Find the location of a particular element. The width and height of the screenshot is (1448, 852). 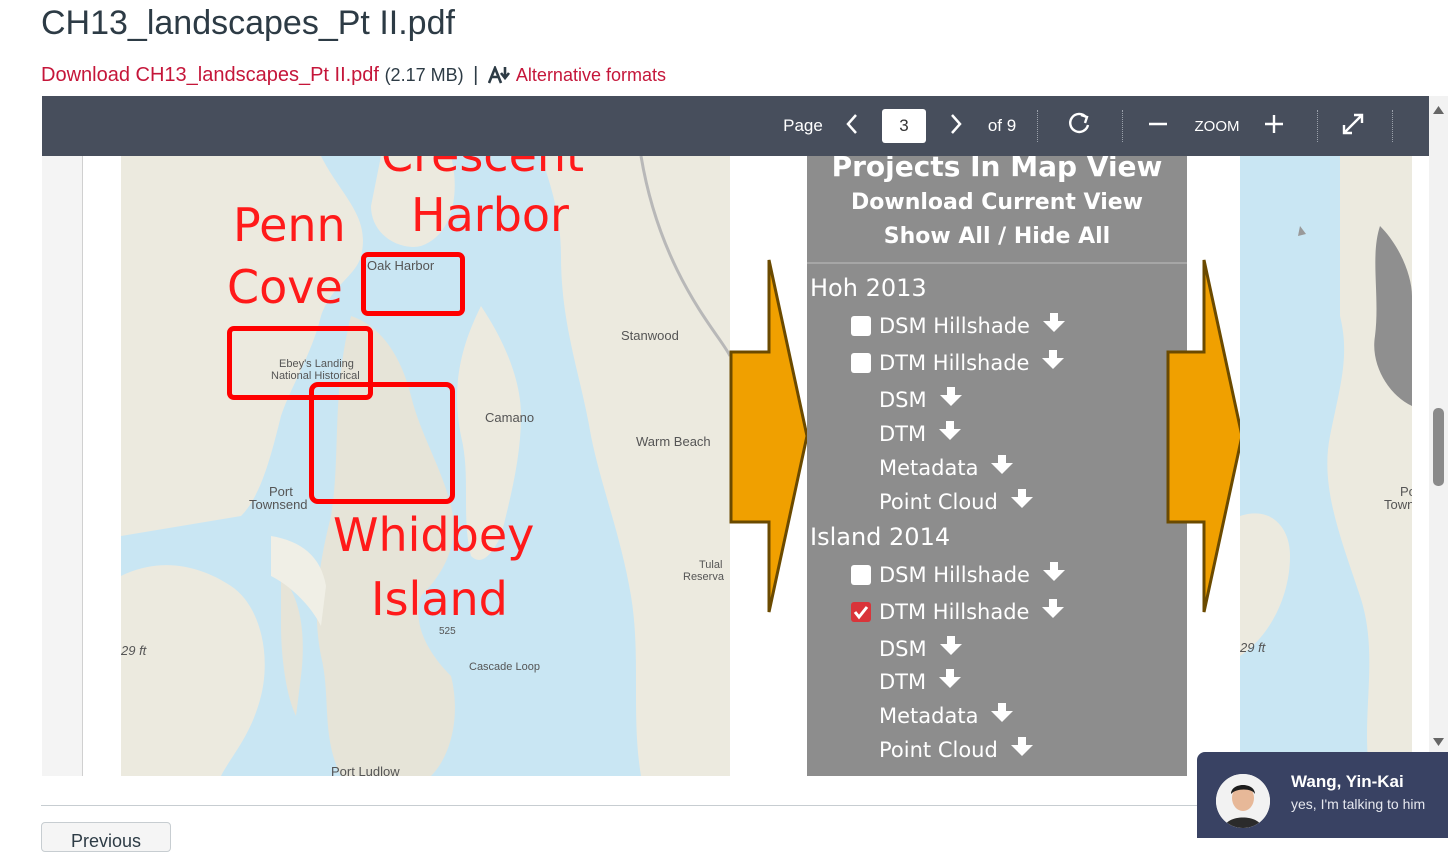

zoom-out-button is located at coordinates (1158, 126).